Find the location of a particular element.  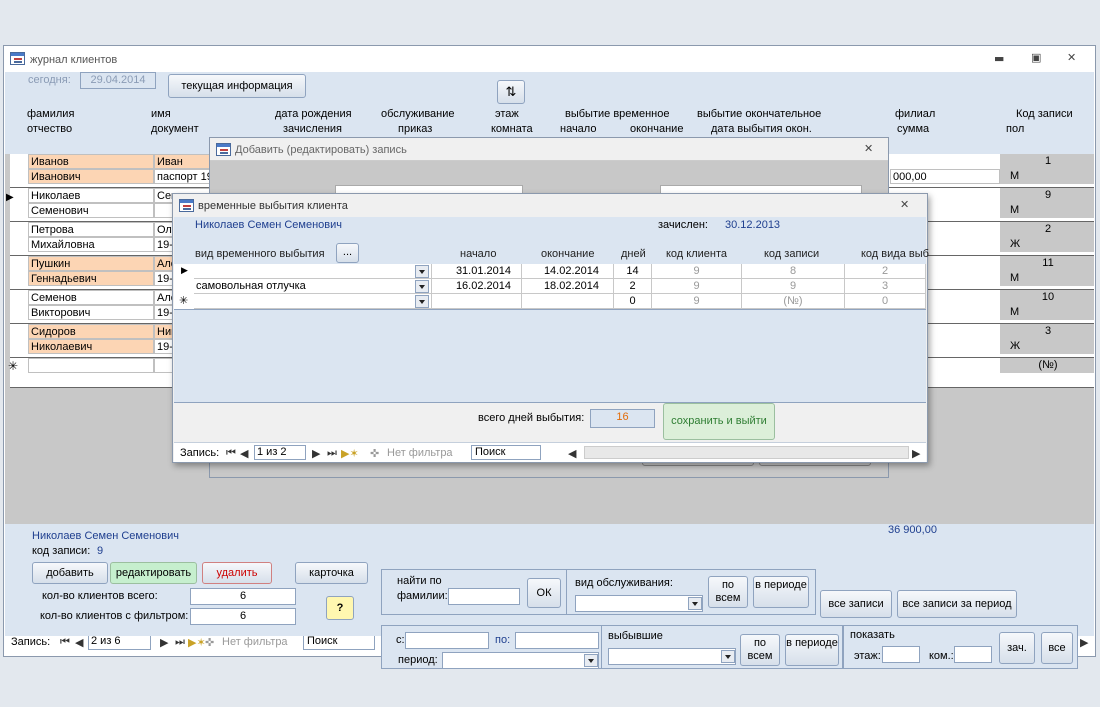

departed-select is located at coordinates (672, 656).